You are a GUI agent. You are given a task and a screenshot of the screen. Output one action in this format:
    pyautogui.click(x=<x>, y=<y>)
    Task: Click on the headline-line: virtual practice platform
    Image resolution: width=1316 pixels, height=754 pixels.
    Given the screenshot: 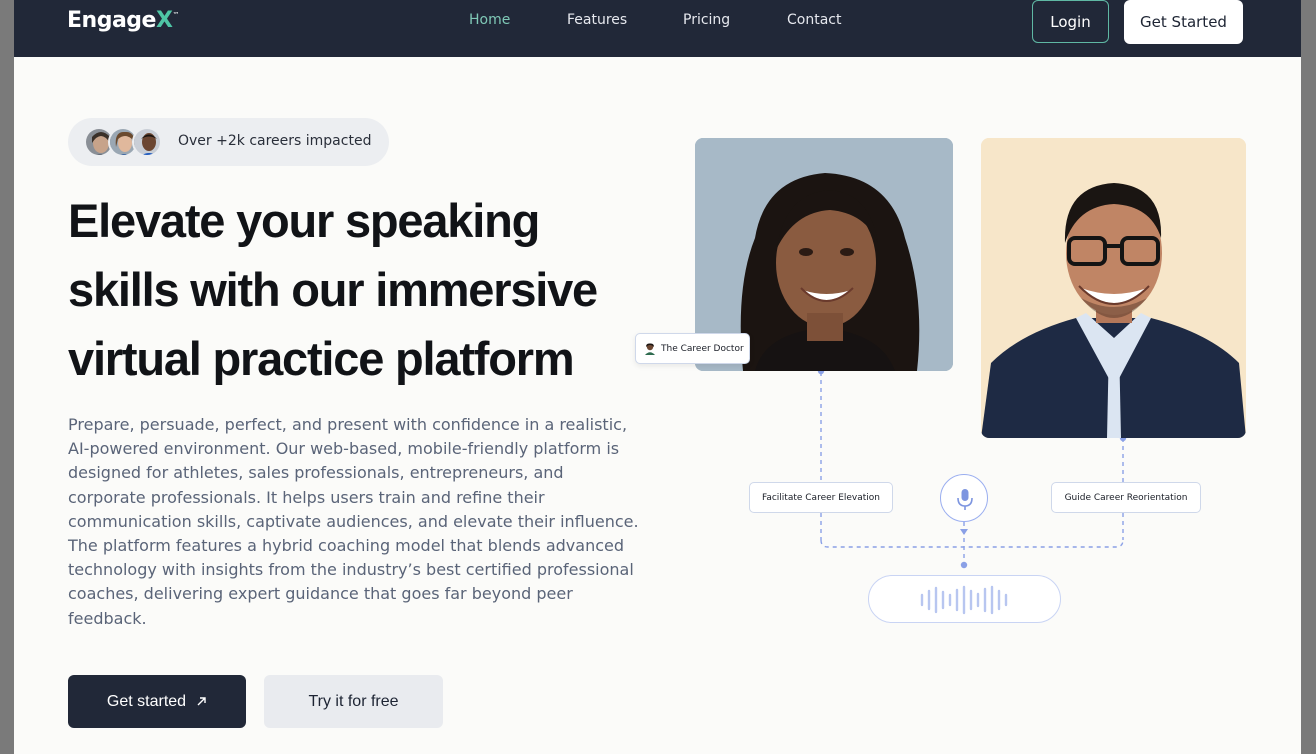 What is the action you would take?
    pyautogui.click(x=321, y=358)
    